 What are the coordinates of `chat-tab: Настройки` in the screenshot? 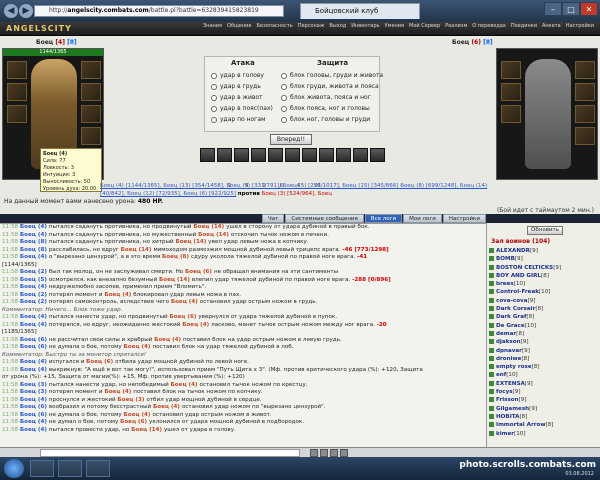 It's located at (464, 218).